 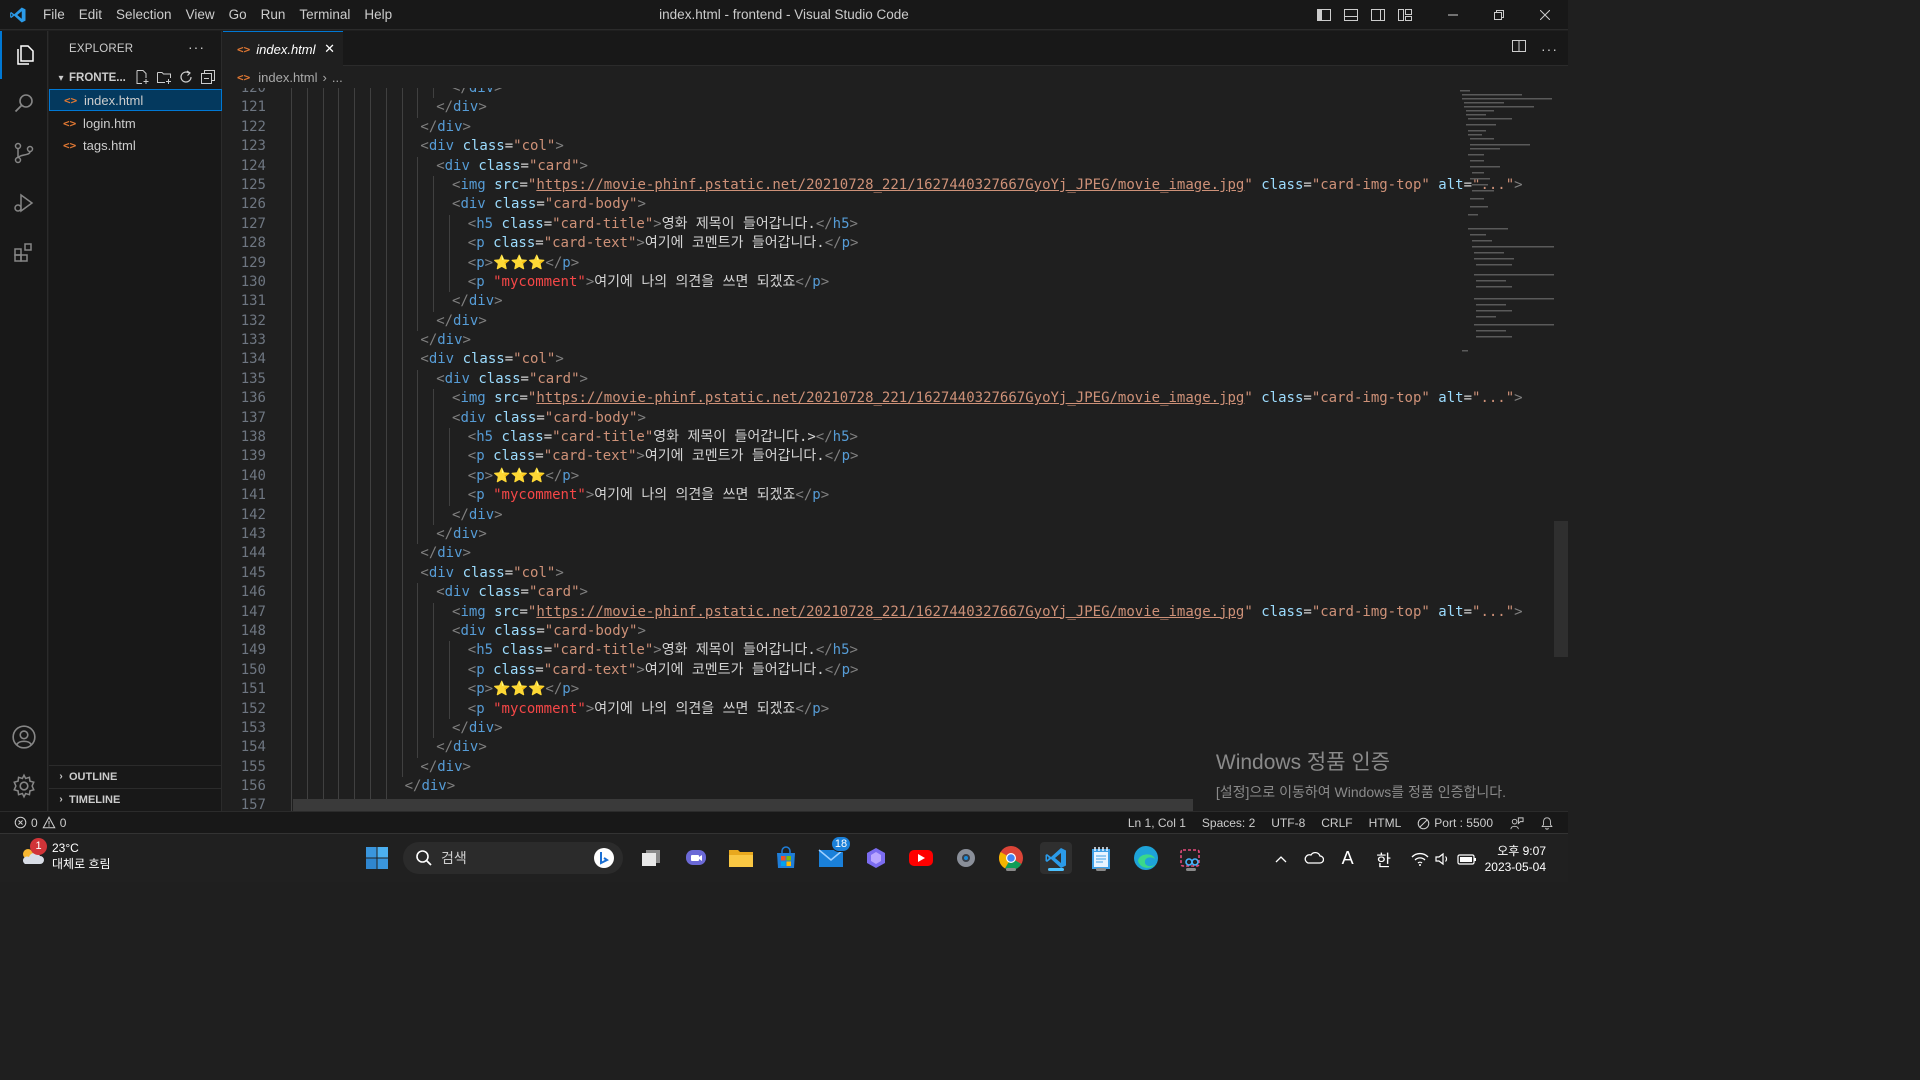 I want to click on close-window-button, so click(x=1545, y=15).